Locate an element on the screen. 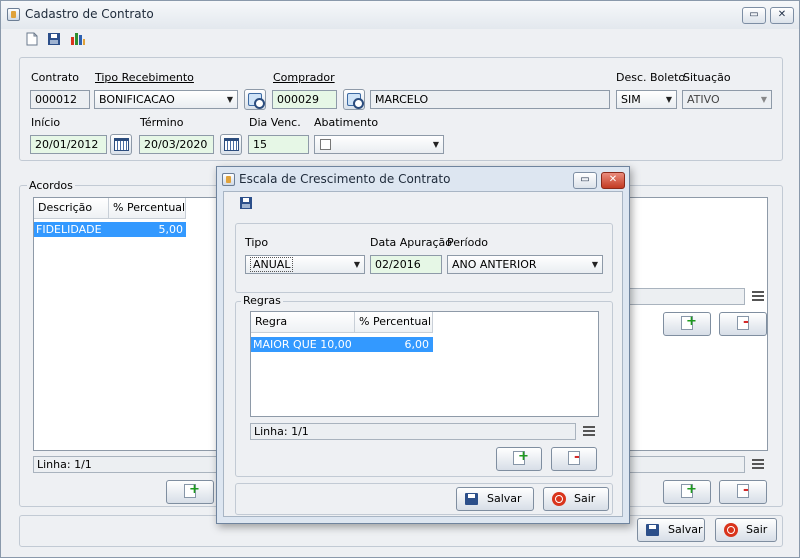 The width and height of the screenshot is (800, 558). exit-button: Sair is located at coordinates (746, 530).